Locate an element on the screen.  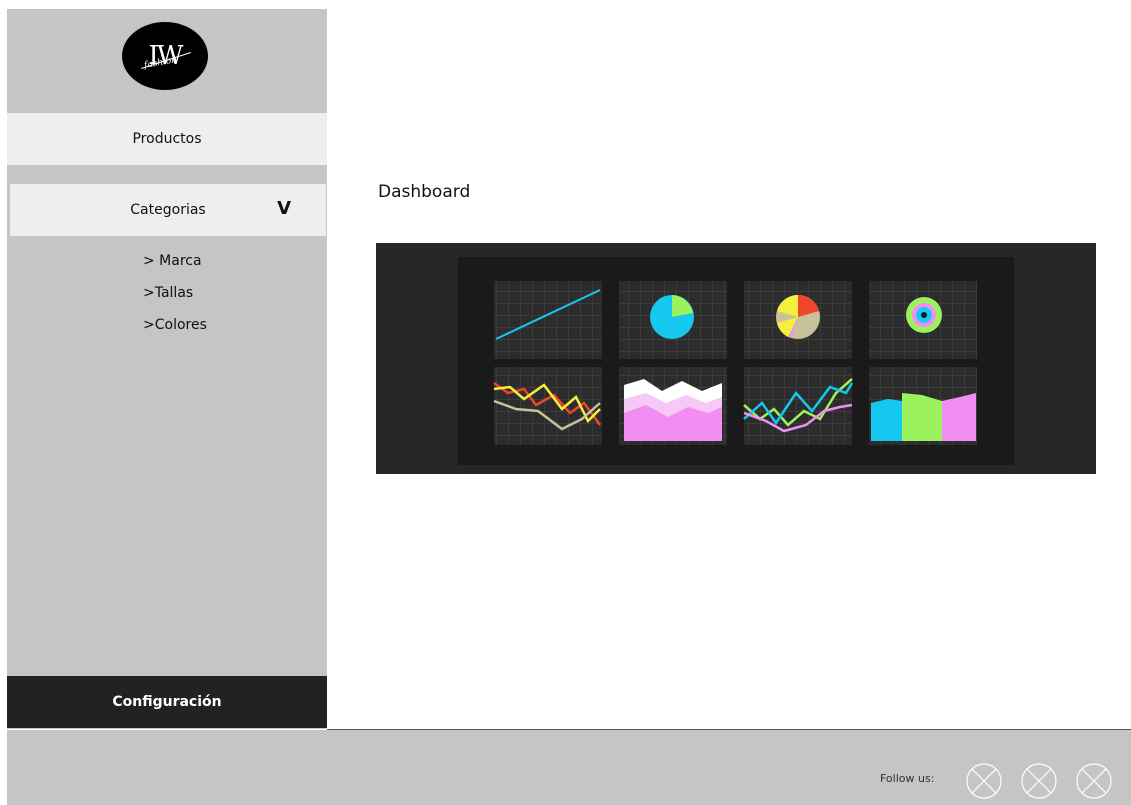
submenu-item-colores: >Colores is located at coordinates (175, 325).